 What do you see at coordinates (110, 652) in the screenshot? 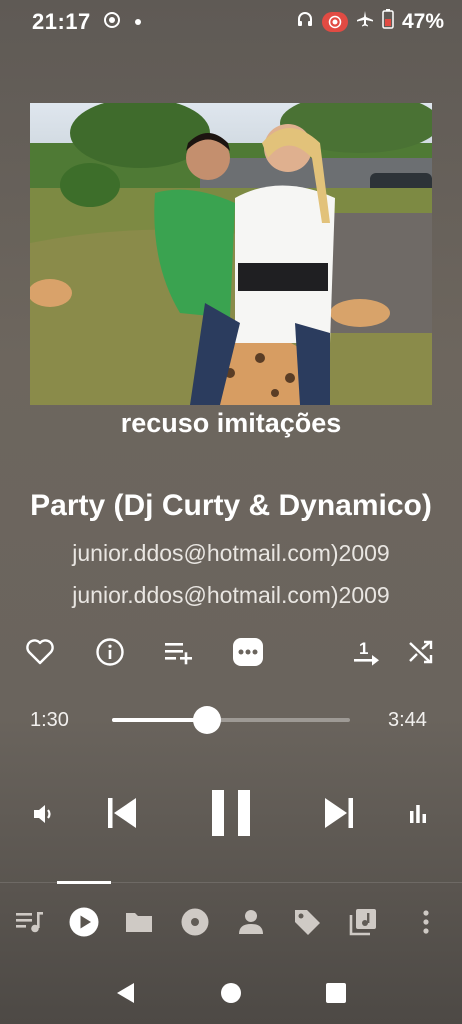
I see `info-icon` at bounding box center [110, 652].